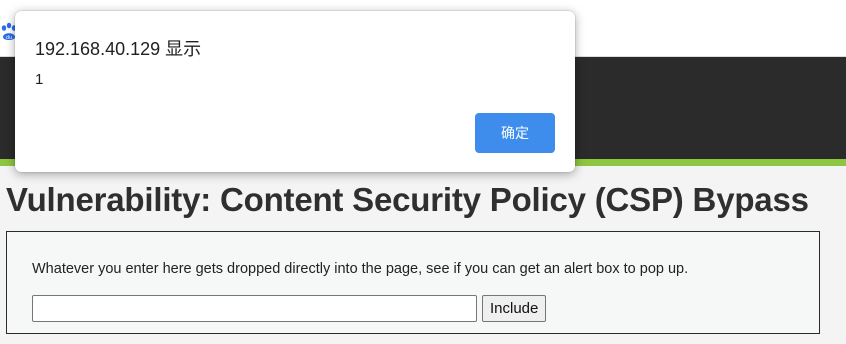 The height and width of the screenshot is (344, 846). What do you see at coordinates (118, 49) in the screenshot?
I see `alert-title: 192.168.40.129 显示` at bounding box center [118, 49].